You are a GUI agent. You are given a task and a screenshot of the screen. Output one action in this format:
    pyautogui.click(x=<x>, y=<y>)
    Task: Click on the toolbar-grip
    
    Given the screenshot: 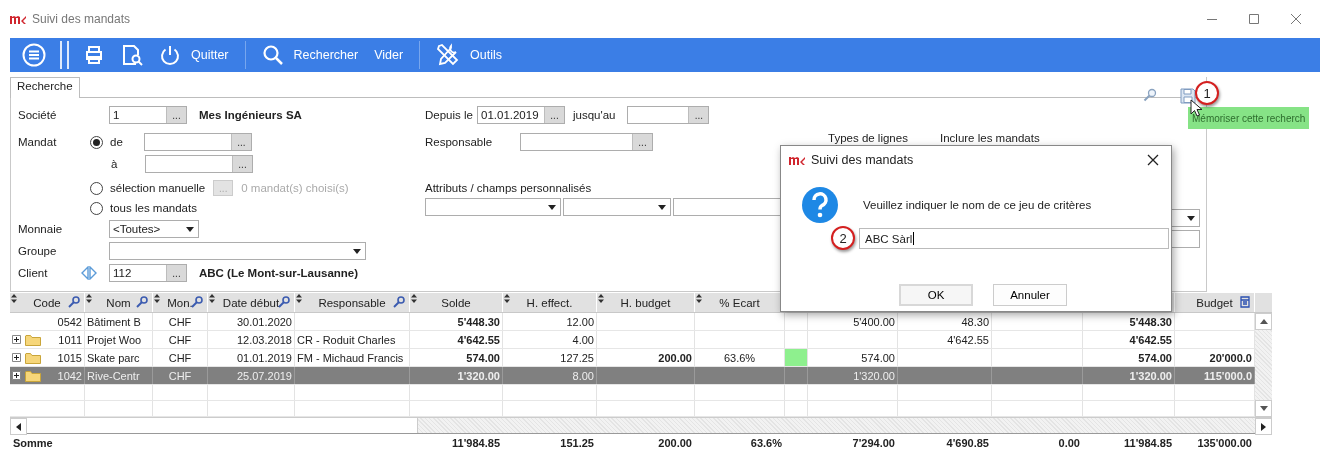 What is the action you would take?
    pyautogui.click(x=64, y=55)
    